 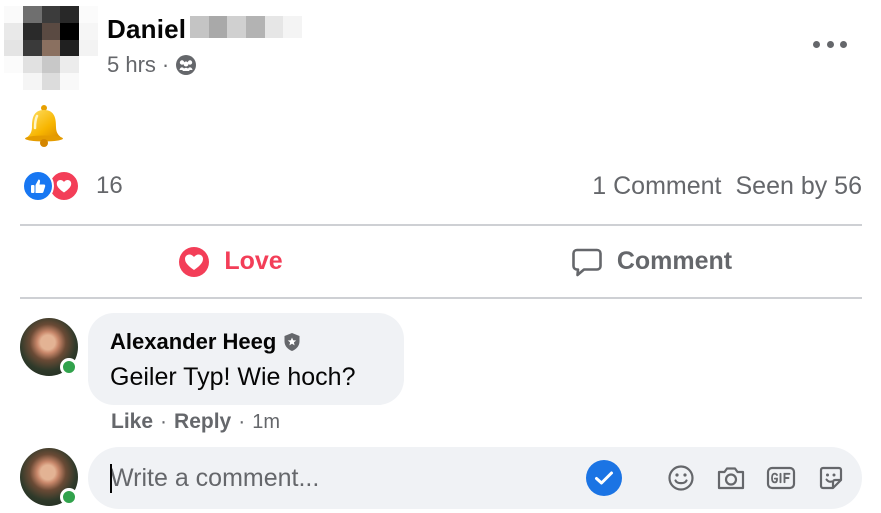 What do you see at coordinates (202, 422) in the screenshot?
I see `comment-reply-link: Reply` at bounding box center [202, 422].